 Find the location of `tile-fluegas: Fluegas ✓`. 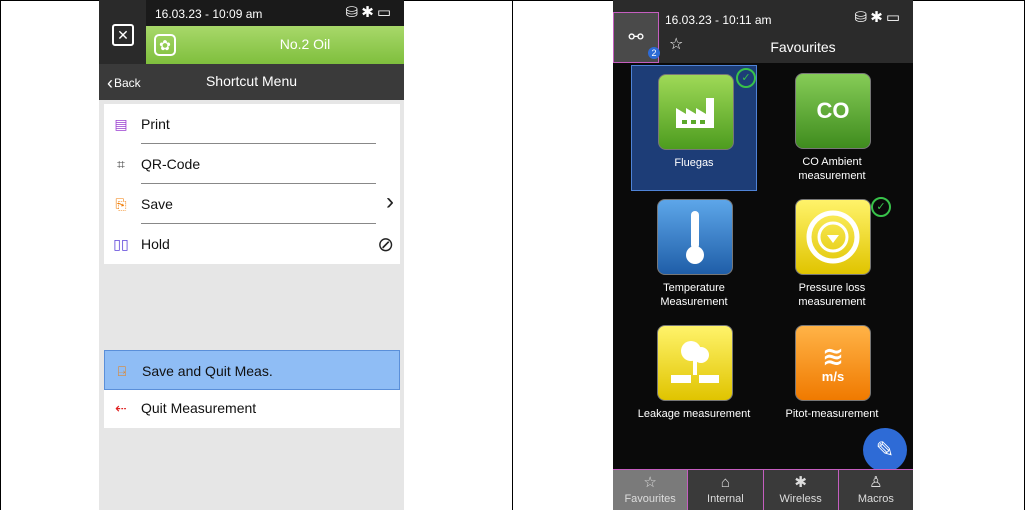

tile-fluegas: Fluegas ✓ is located at coordinates (694, 128).